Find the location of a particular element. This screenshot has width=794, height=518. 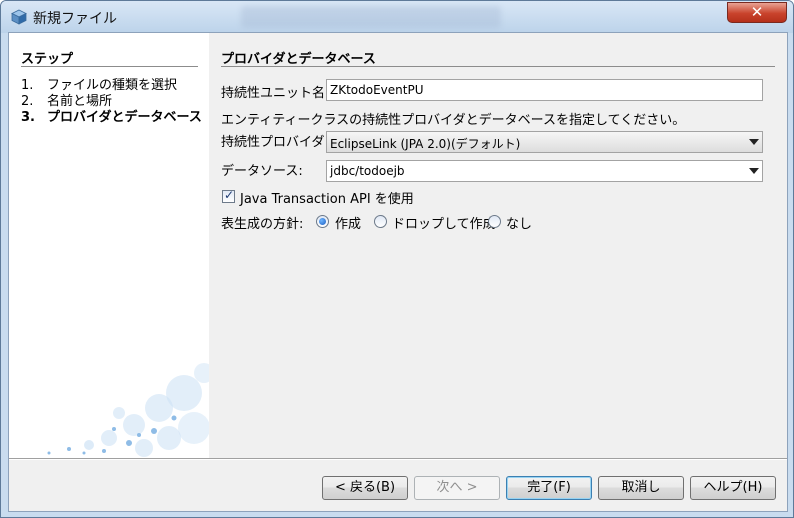

step-label: 名前と場所 is located at coordinates (80, 101).